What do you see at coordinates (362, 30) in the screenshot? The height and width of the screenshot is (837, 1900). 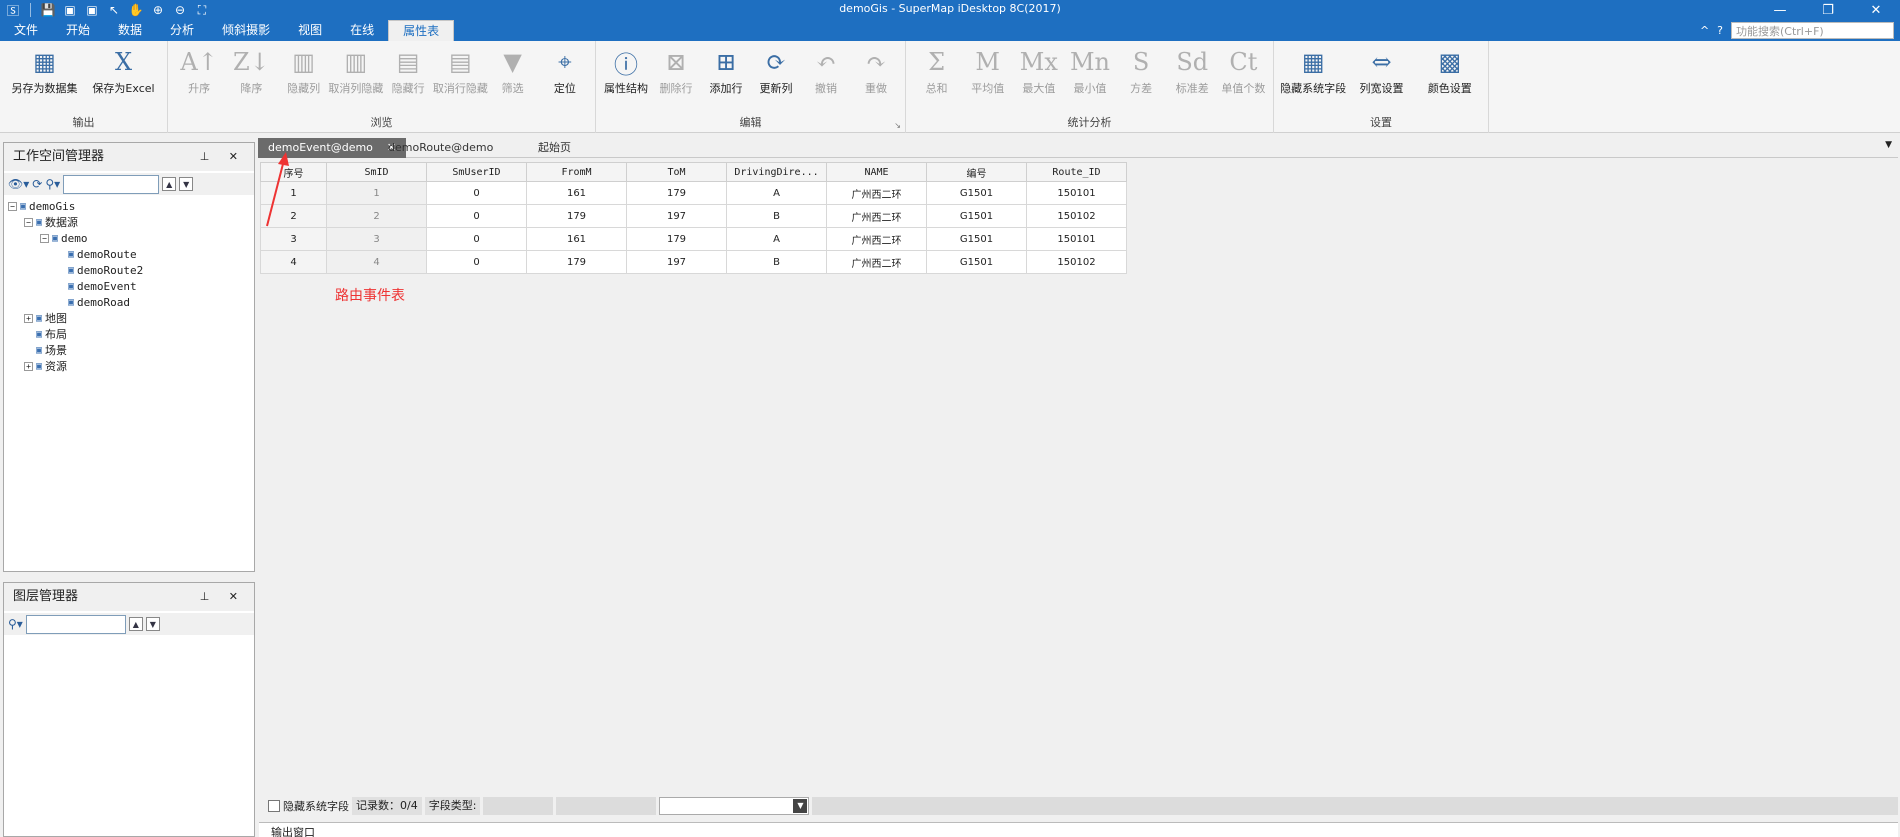 I see `menu-tab: 在线` at bounding box center [362, 30].